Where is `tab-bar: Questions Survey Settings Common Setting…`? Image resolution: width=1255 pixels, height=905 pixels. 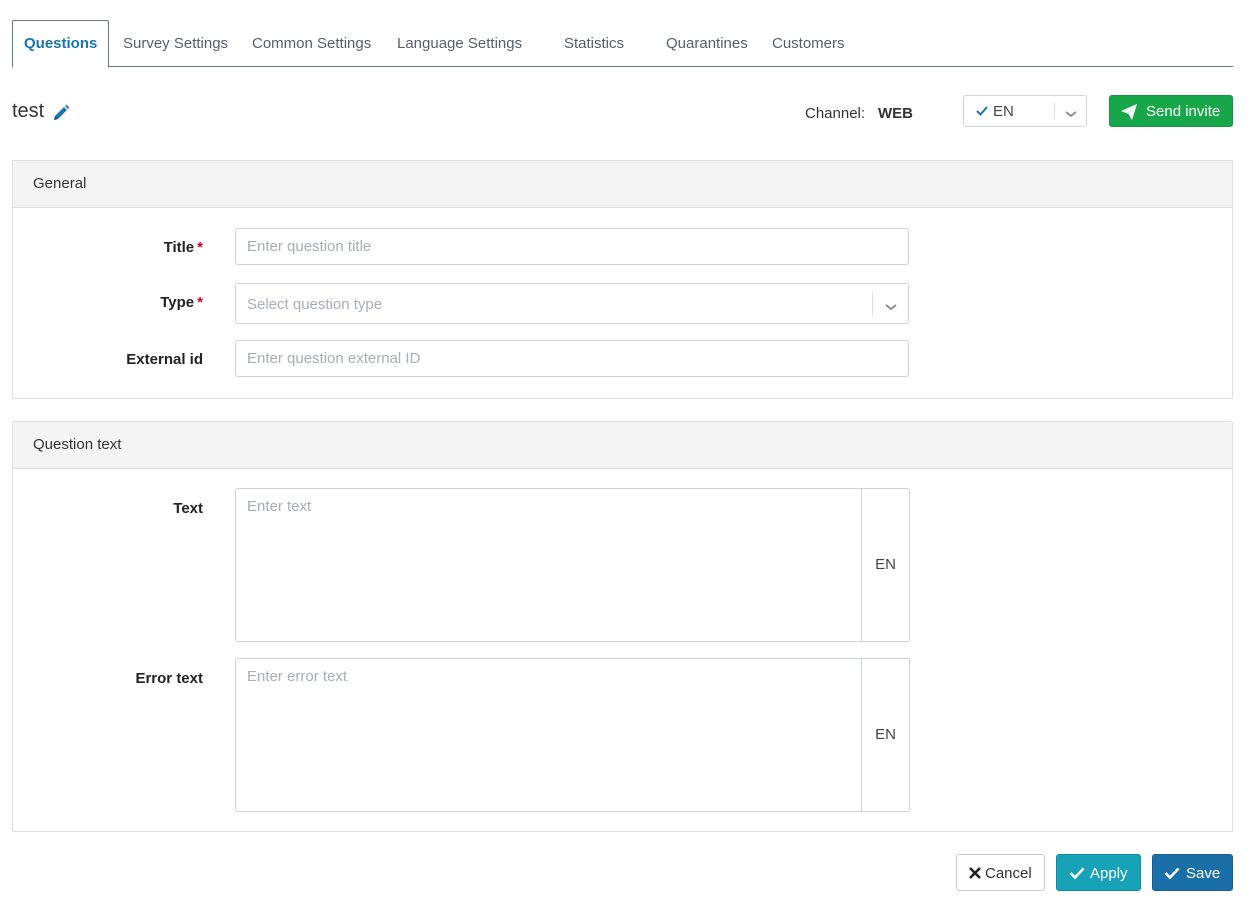 tab-bar: Questions Survey Settings Common Setting… is located at coordinates (622, 44).